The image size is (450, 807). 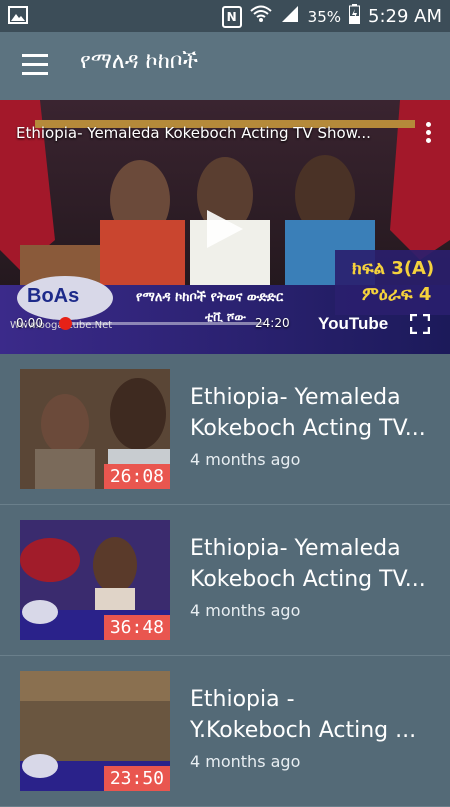 What do you see at coordinates (95, 429) in the screenshot?
I see `video-thumbnail: 26:08` at bounding box center [95, 429].